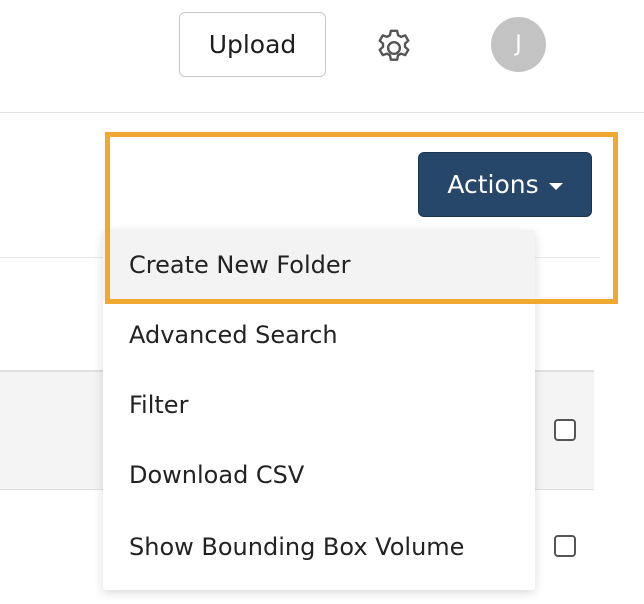 The image size is (644, 604). What do you see at coordinates (394, 48) in the screenshot?
I see `gear-icon` at bounding box center [394, 48].